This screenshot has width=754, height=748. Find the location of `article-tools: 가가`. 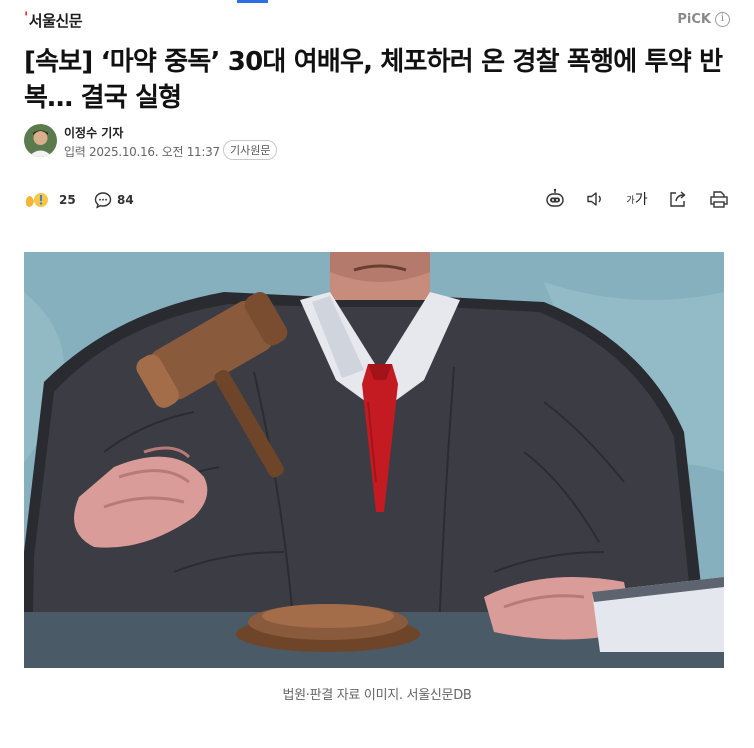

article-tools: 가가 is located at coordinates (637, 199).